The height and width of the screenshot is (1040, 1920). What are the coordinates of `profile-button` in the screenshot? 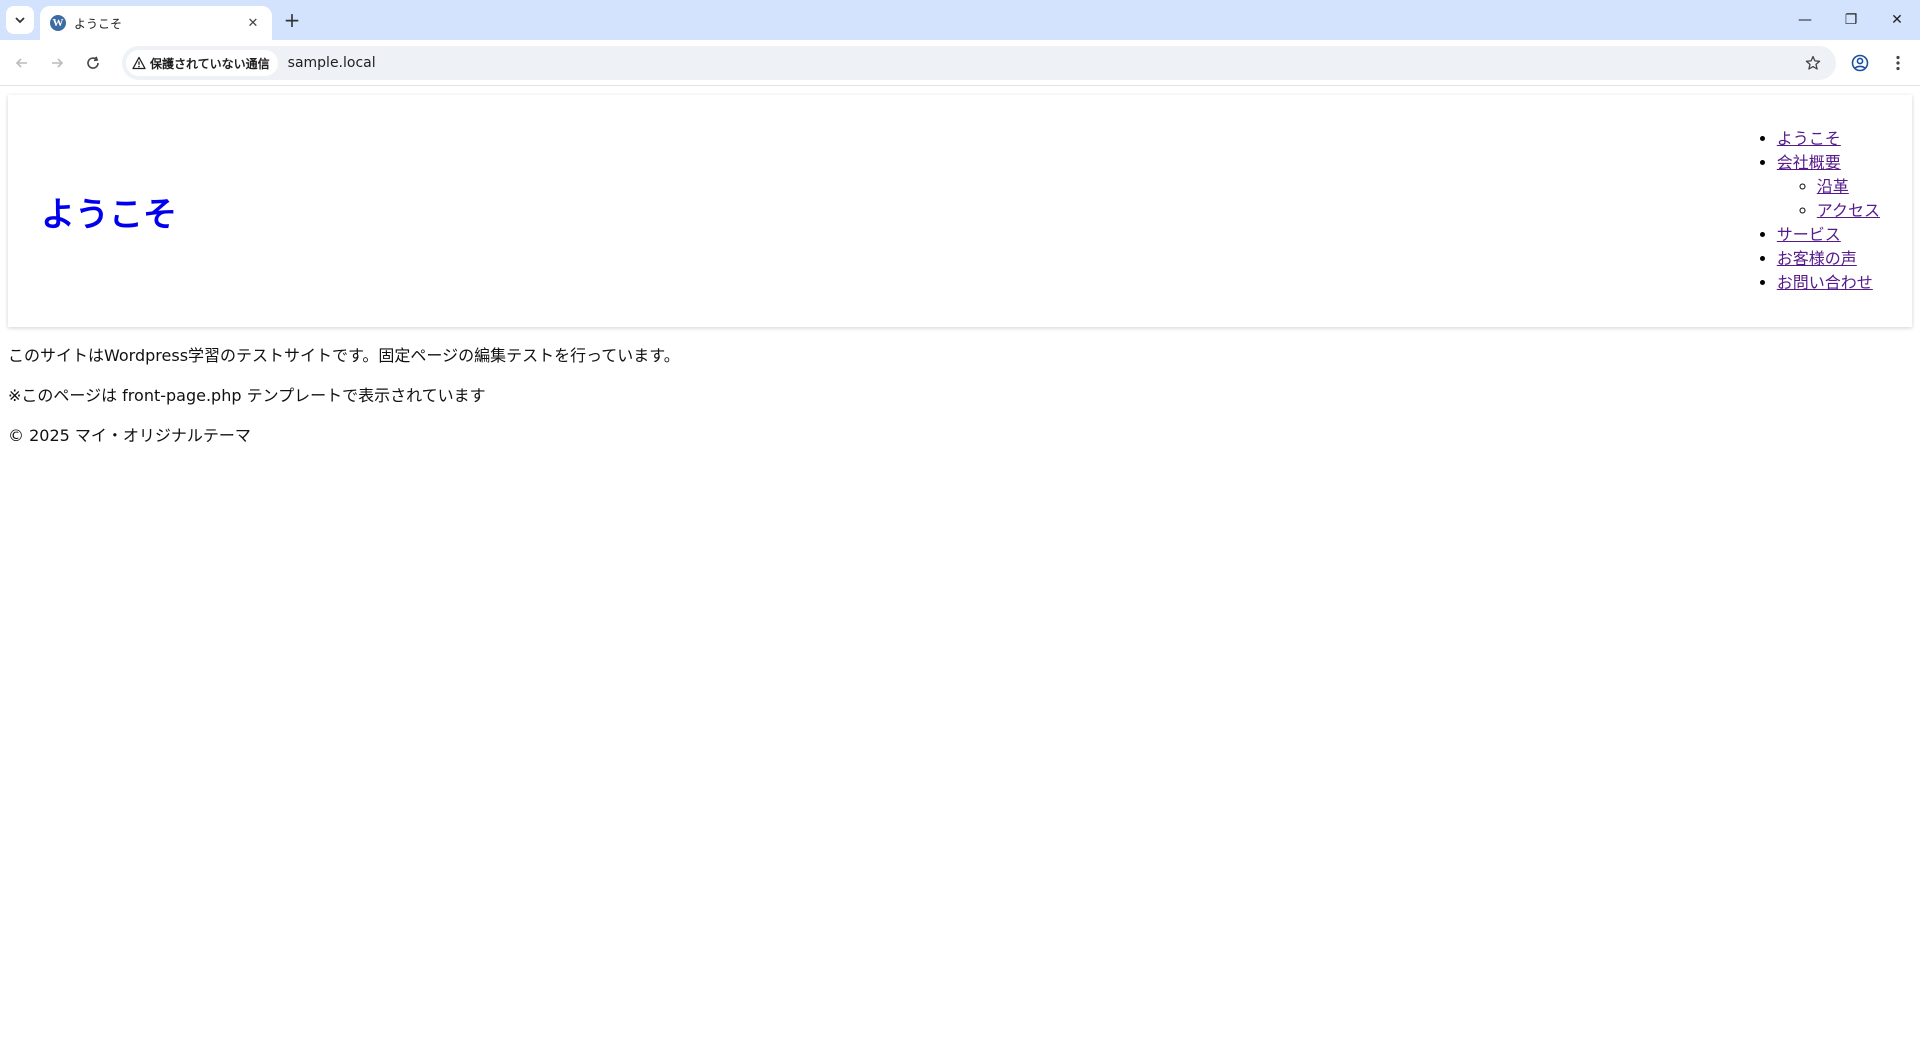 It's located at (1860, 63).